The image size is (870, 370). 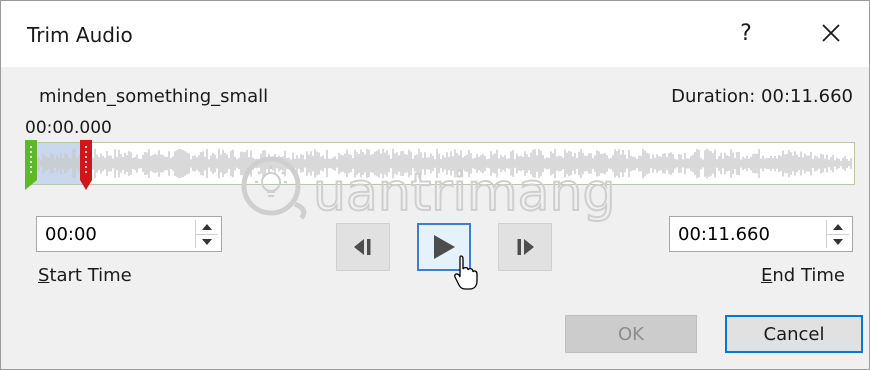 I want to click on next-frame-icon, so click(x=525, y=247).